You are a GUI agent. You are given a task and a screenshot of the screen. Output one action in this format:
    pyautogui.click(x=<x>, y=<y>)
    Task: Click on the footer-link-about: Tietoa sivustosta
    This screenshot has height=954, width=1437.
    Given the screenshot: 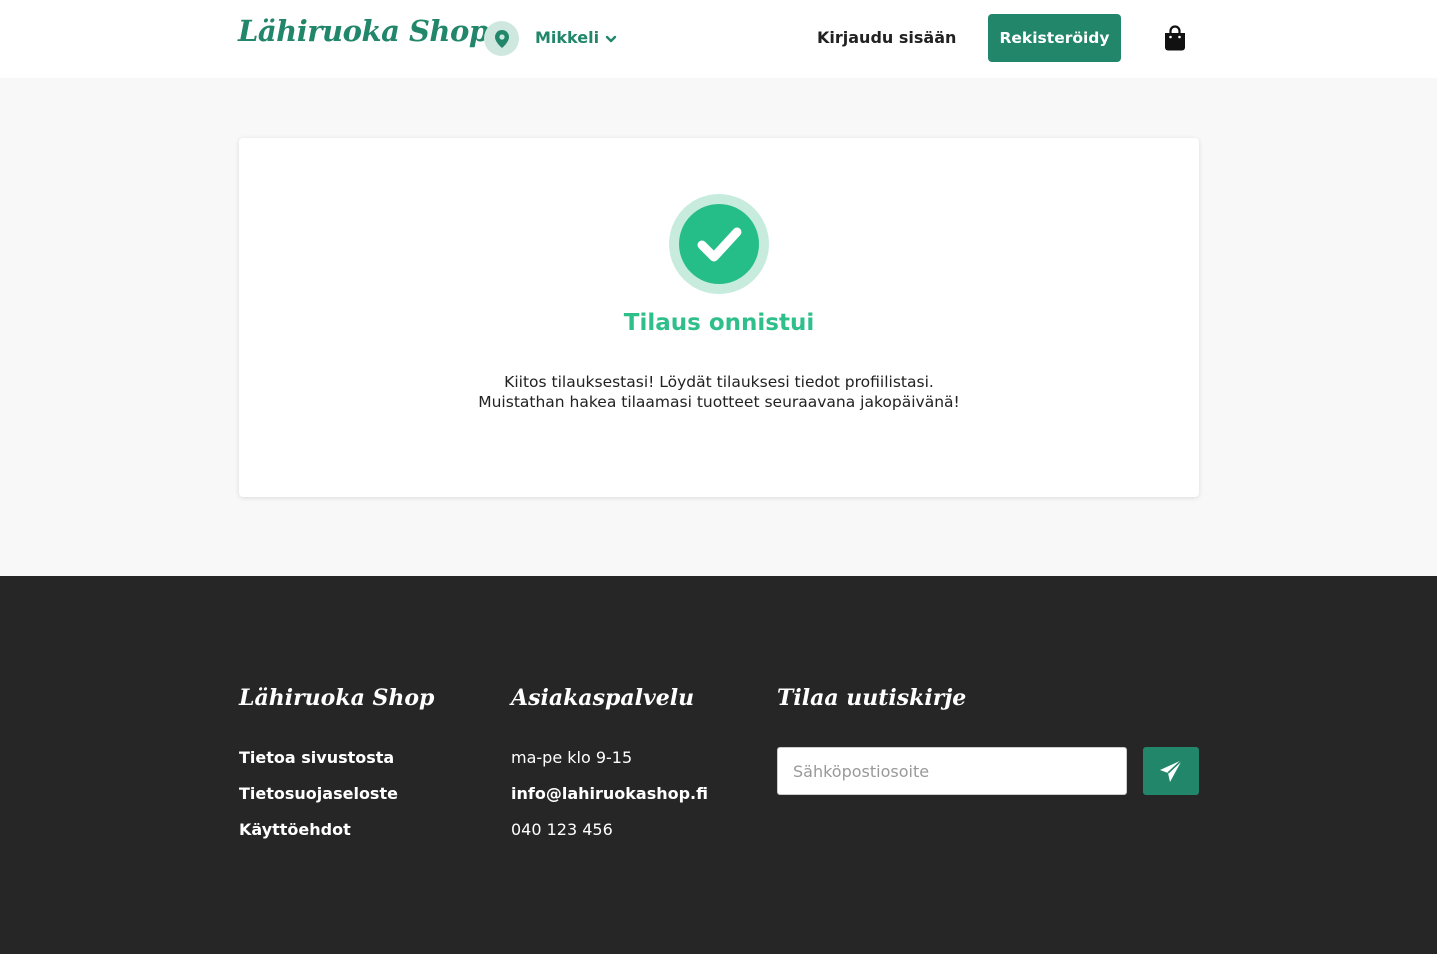 What is the action you would take?
    pyautogui.click(x=316, y=757)
    